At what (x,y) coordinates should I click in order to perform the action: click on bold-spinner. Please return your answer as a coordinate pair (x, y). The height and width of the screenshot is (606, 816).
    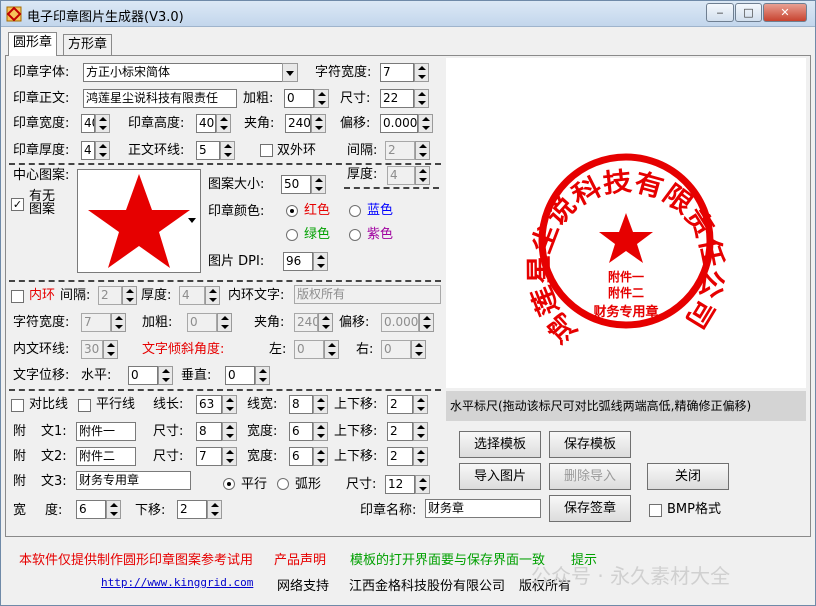
    Looking at the image, I should click on (321, 98).